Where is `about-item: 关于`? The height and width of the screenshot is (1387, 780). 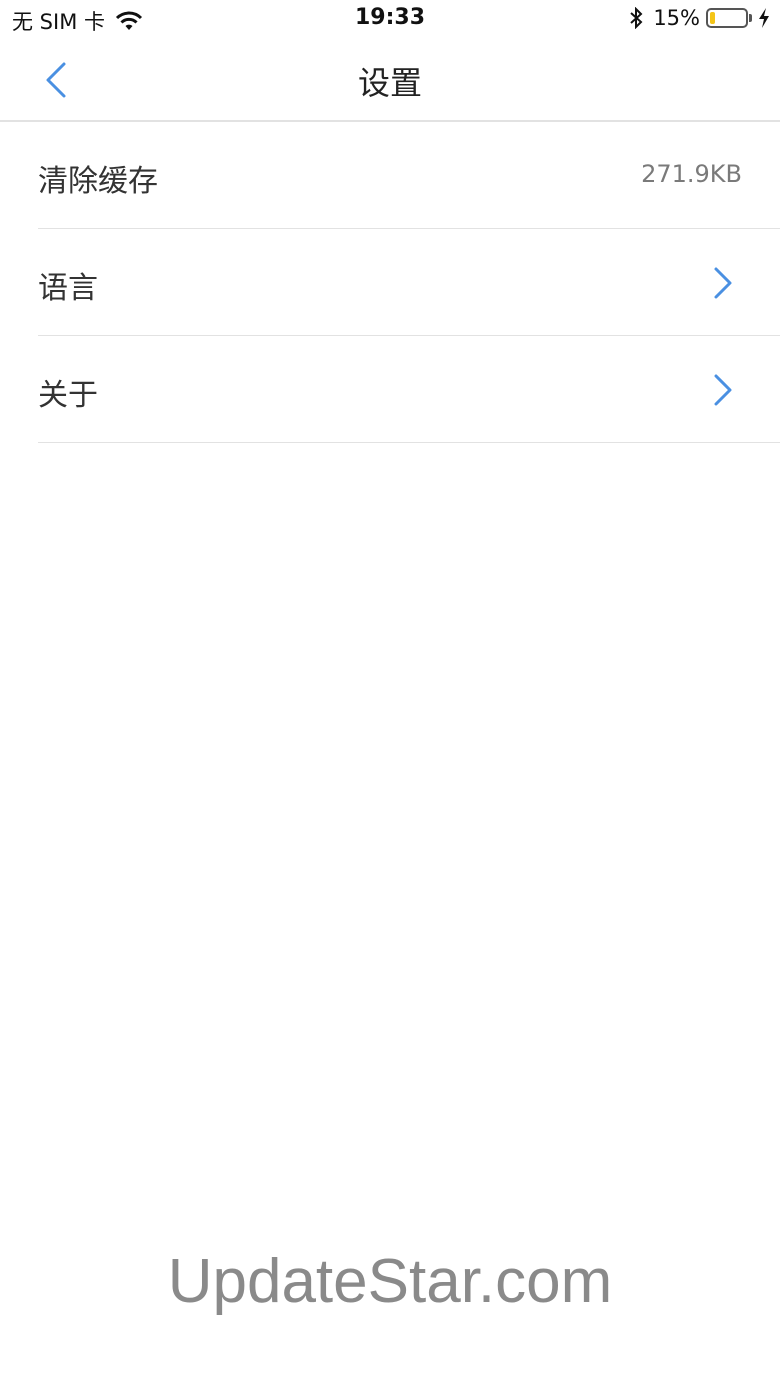
about-item: 关于 is located at coordinates (409, 389).